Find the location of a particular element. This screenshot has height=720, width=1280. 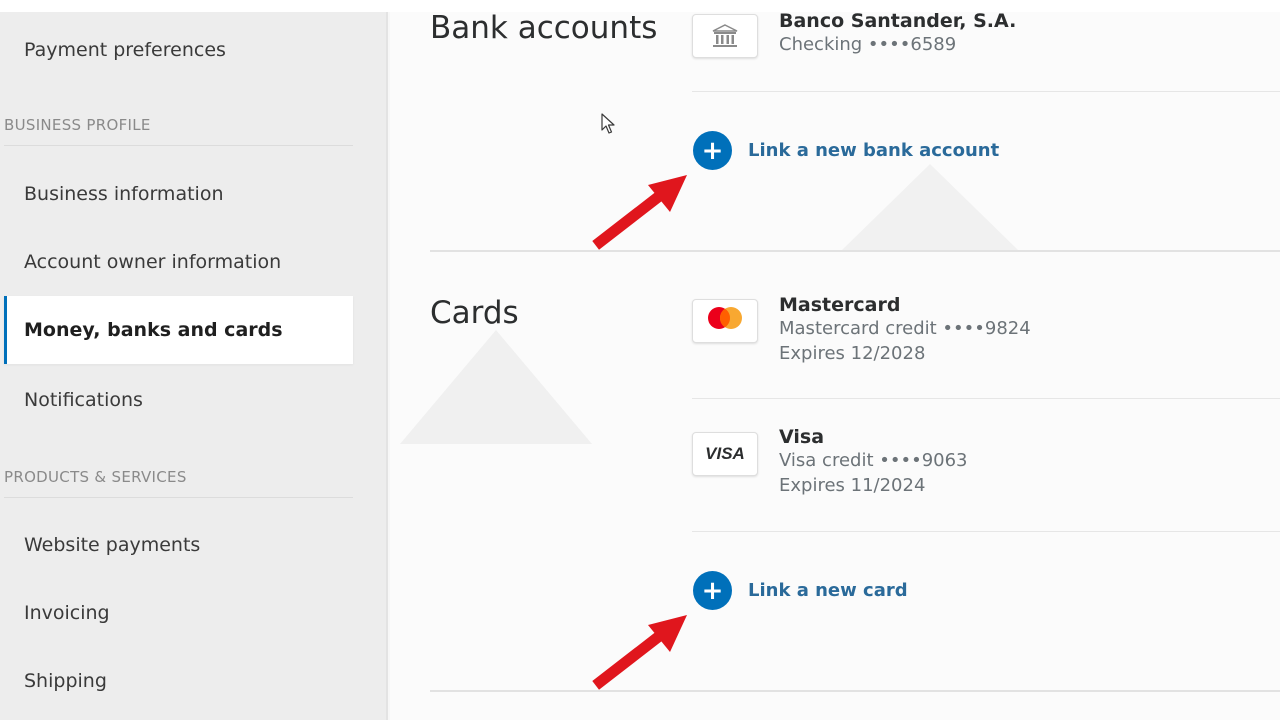

card-name: Mastercard is located at coordinates (840, 305).